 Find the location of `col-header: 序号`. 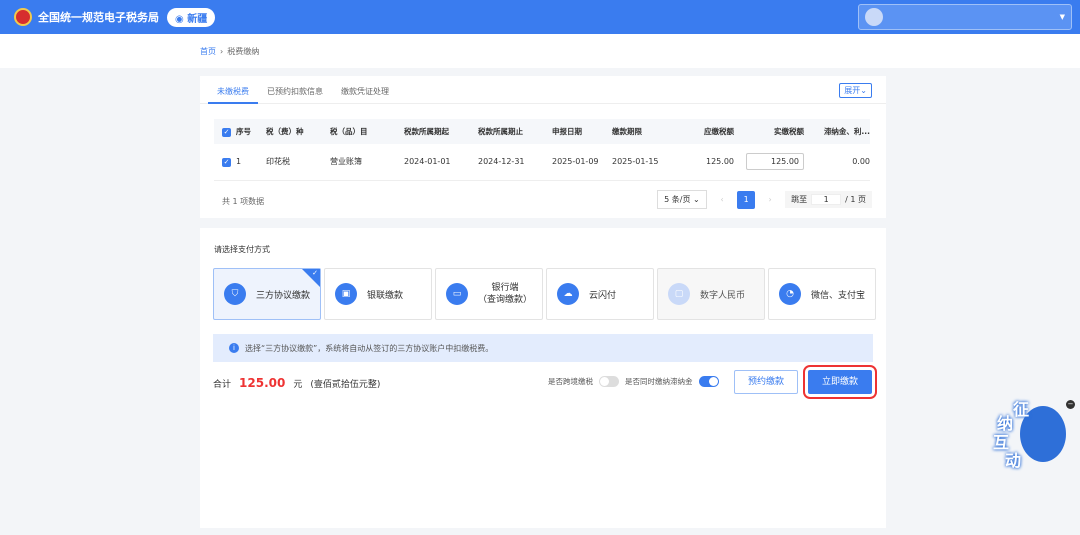

col-header: 序号 is located at coordinates (251, 131).